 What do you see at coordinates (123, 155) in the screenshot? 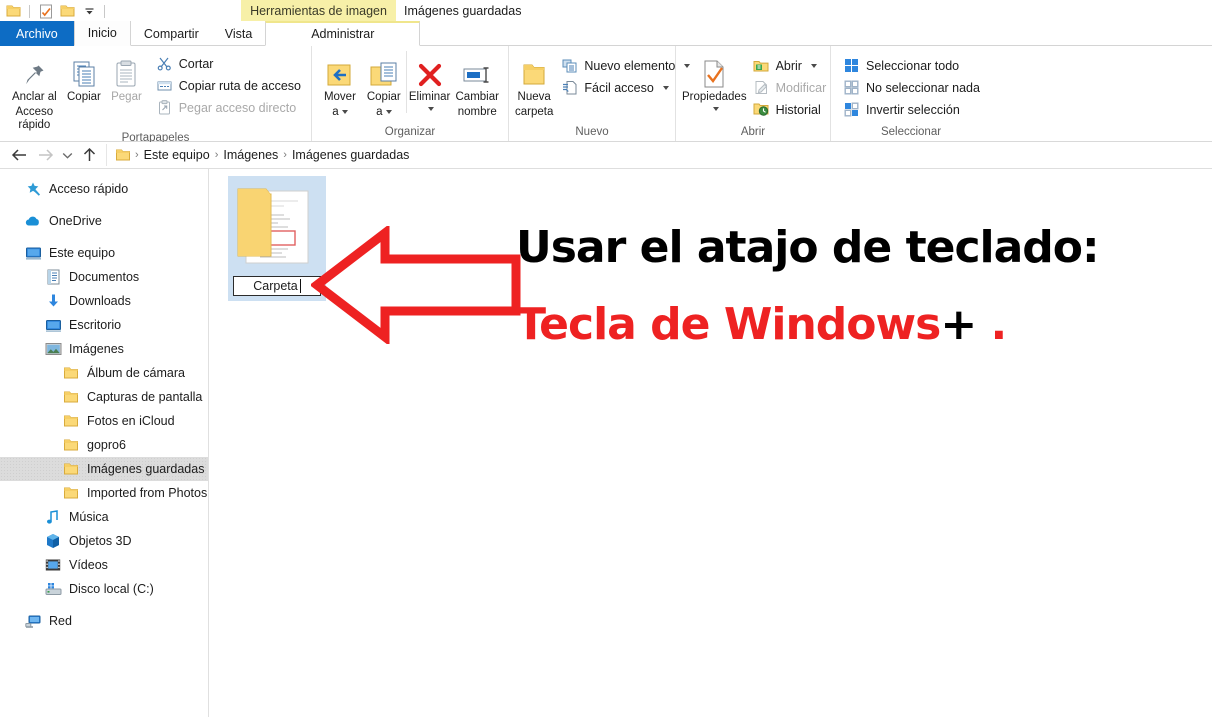
I see `breadcrumb-folder-icon` at bounding box center [123, 155].